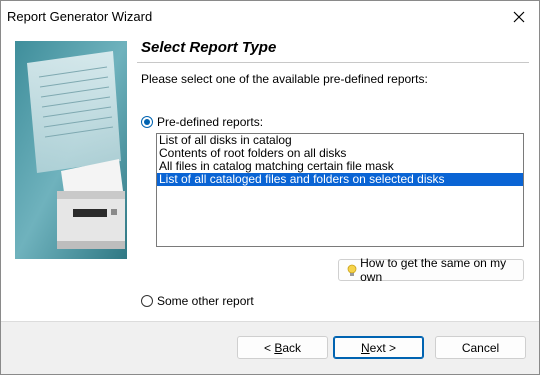 Image resolution: width=540 pixels, height=375 pixels. Describe the element at coordinates (383, 347) in the screenshot. I see `next-button-label: ext >` at that location.